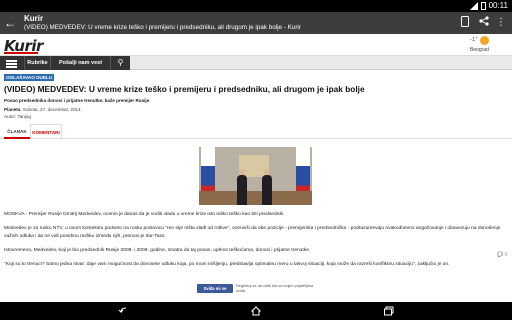 This screenshot has width=512, height=320. What do you see at coordinates (256, 45) in the screenshot?
I see `site-header: Kurir -1° Beograd` at bounding box center [256, 45].